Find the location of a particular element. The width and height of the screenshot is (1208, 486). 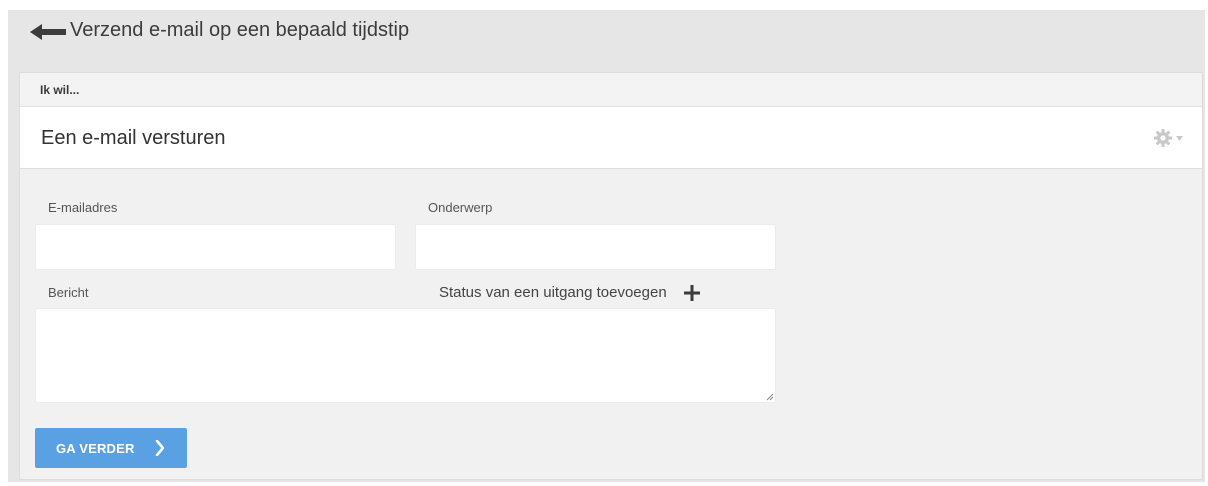

message-textarea is located at coordinates (405, 355).